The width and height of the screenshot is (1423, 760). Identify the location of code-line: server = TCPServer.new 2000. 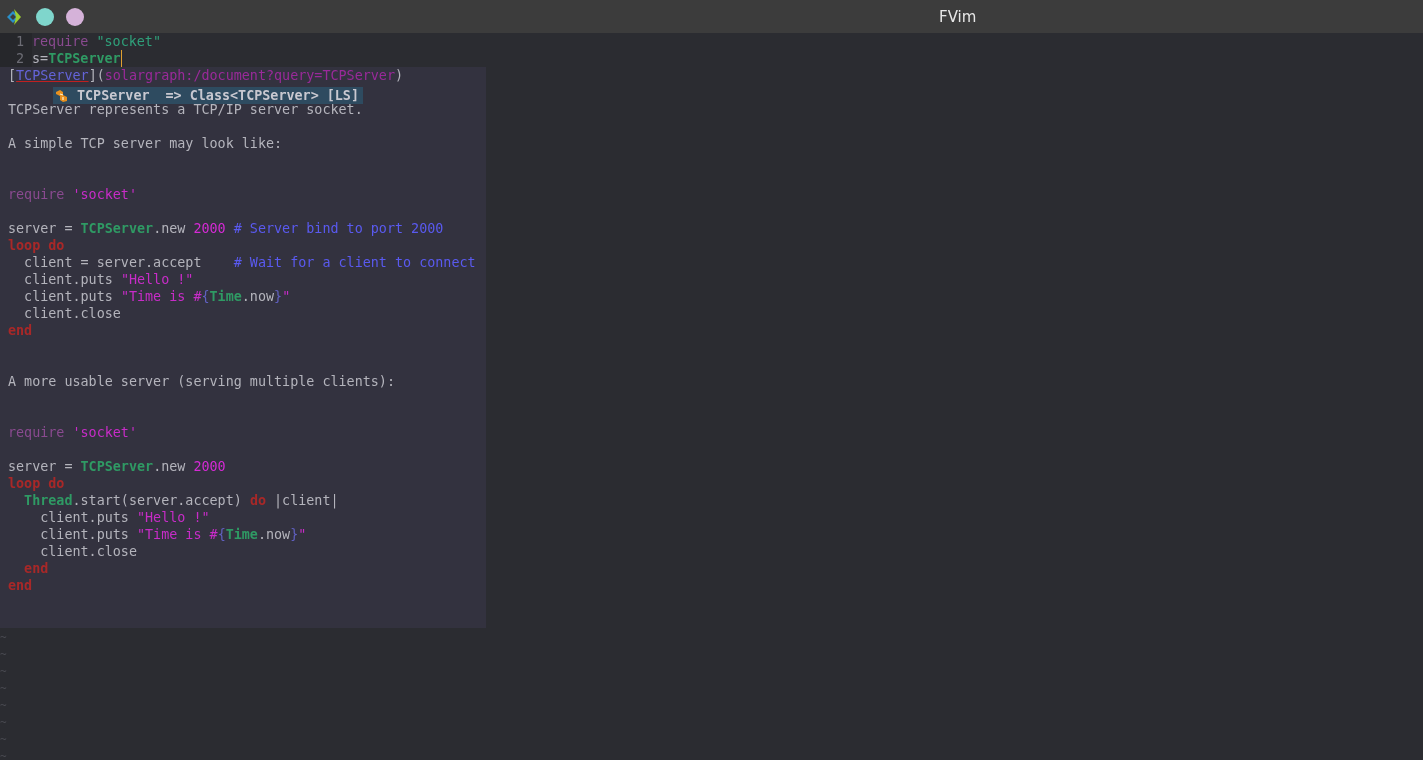
(117, 466).